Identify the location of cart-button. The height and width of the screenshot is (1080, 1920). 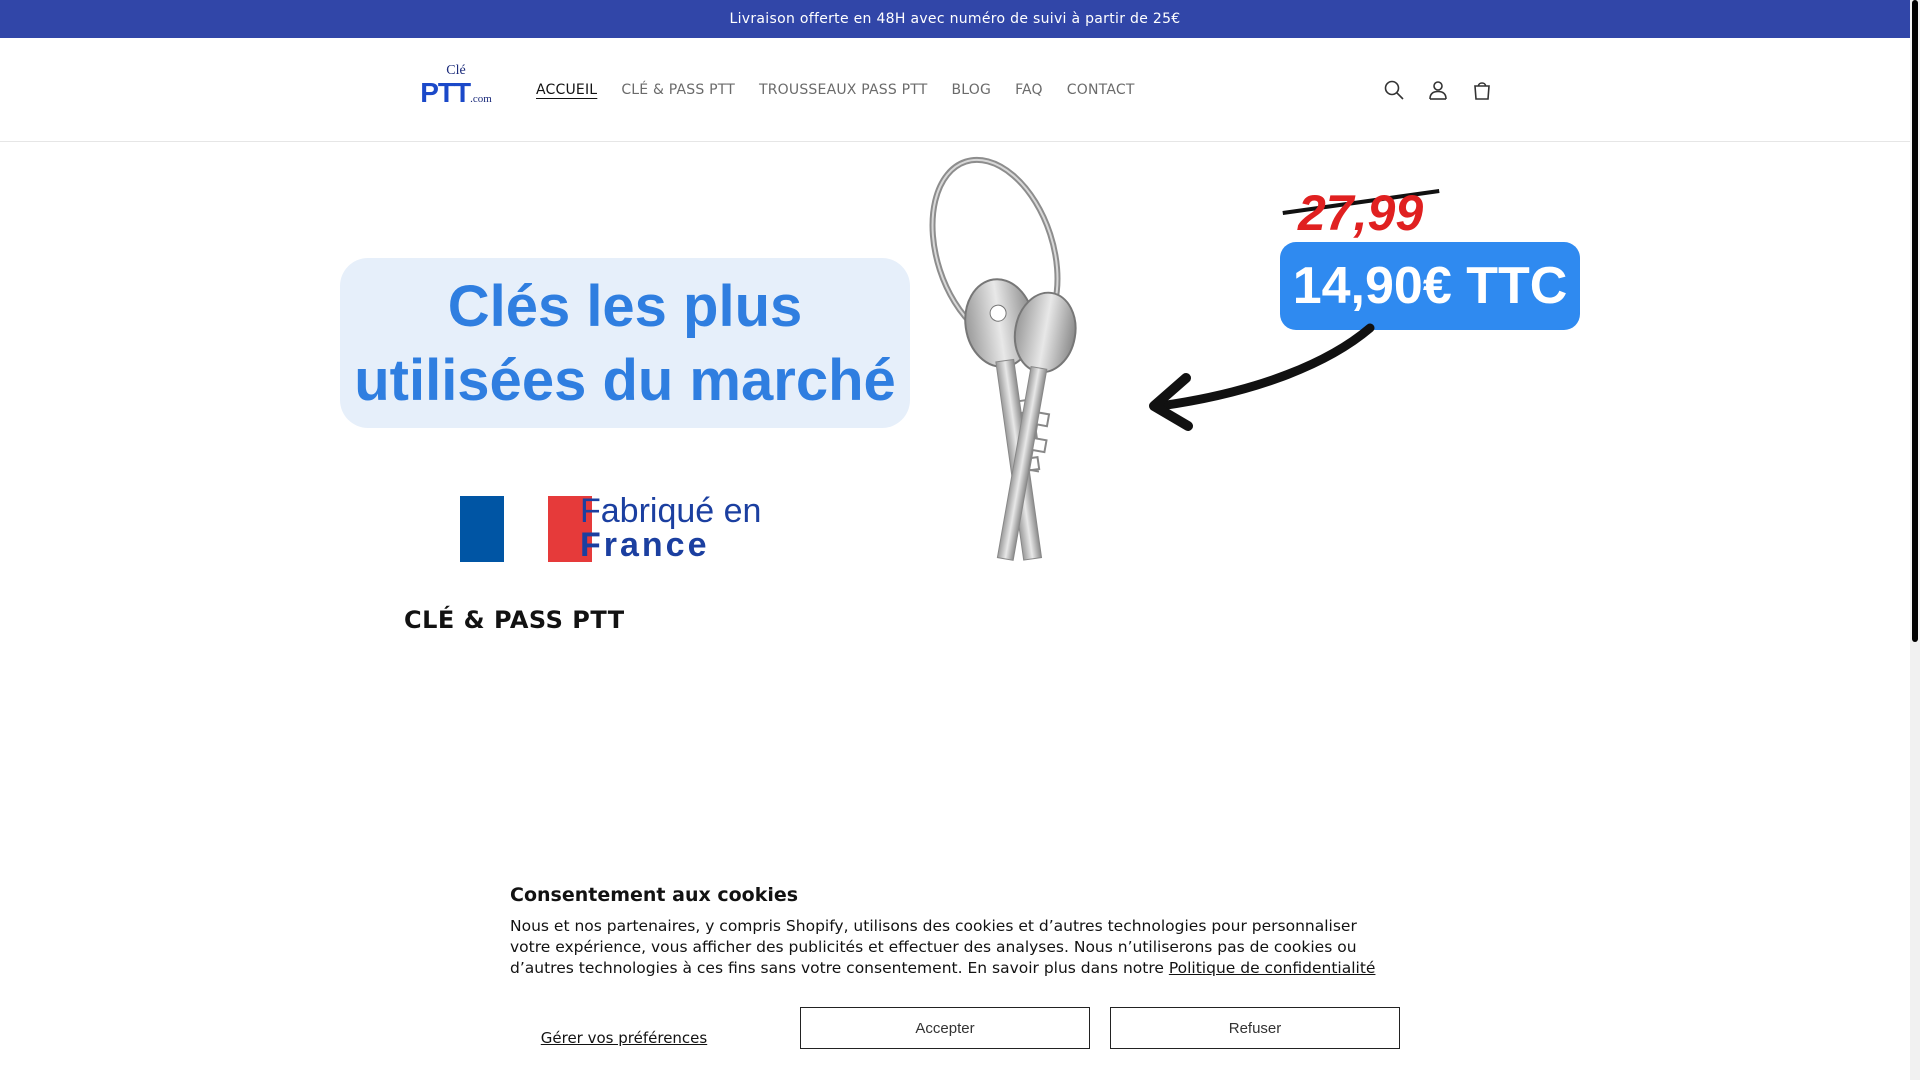
(1482, 90).